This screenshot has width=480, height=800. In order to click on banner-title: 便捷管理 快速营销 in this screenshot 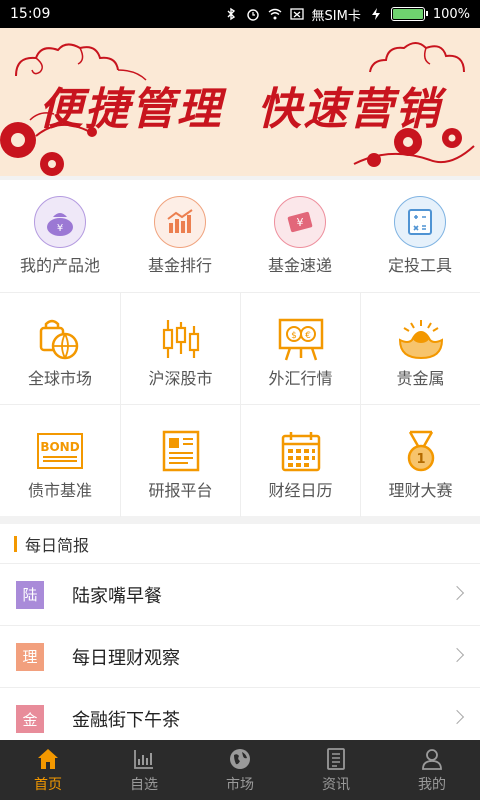, I will do `click(240, 109)`.